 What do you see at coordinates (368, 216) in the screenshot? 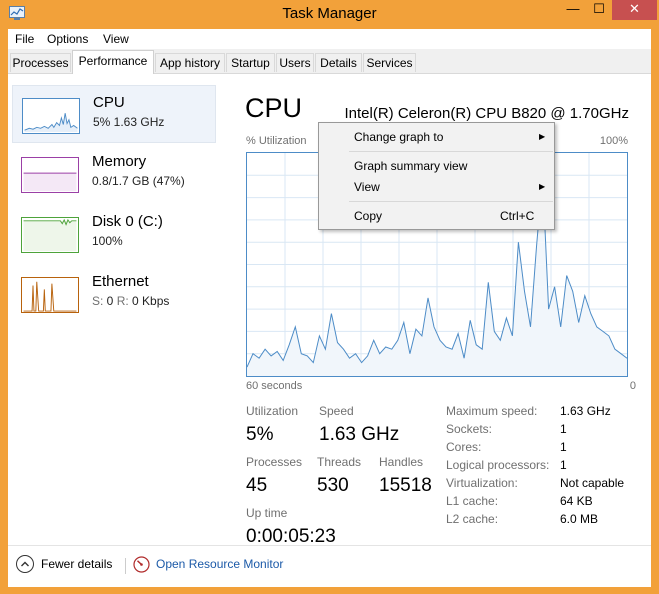
I see `ctx-copy-label: Copy` at bounding box center [368, 216].